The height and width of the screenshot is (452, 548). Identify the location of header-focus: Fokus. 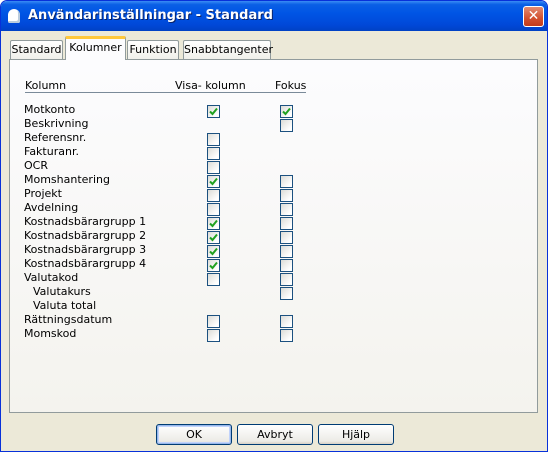
(291, 85).